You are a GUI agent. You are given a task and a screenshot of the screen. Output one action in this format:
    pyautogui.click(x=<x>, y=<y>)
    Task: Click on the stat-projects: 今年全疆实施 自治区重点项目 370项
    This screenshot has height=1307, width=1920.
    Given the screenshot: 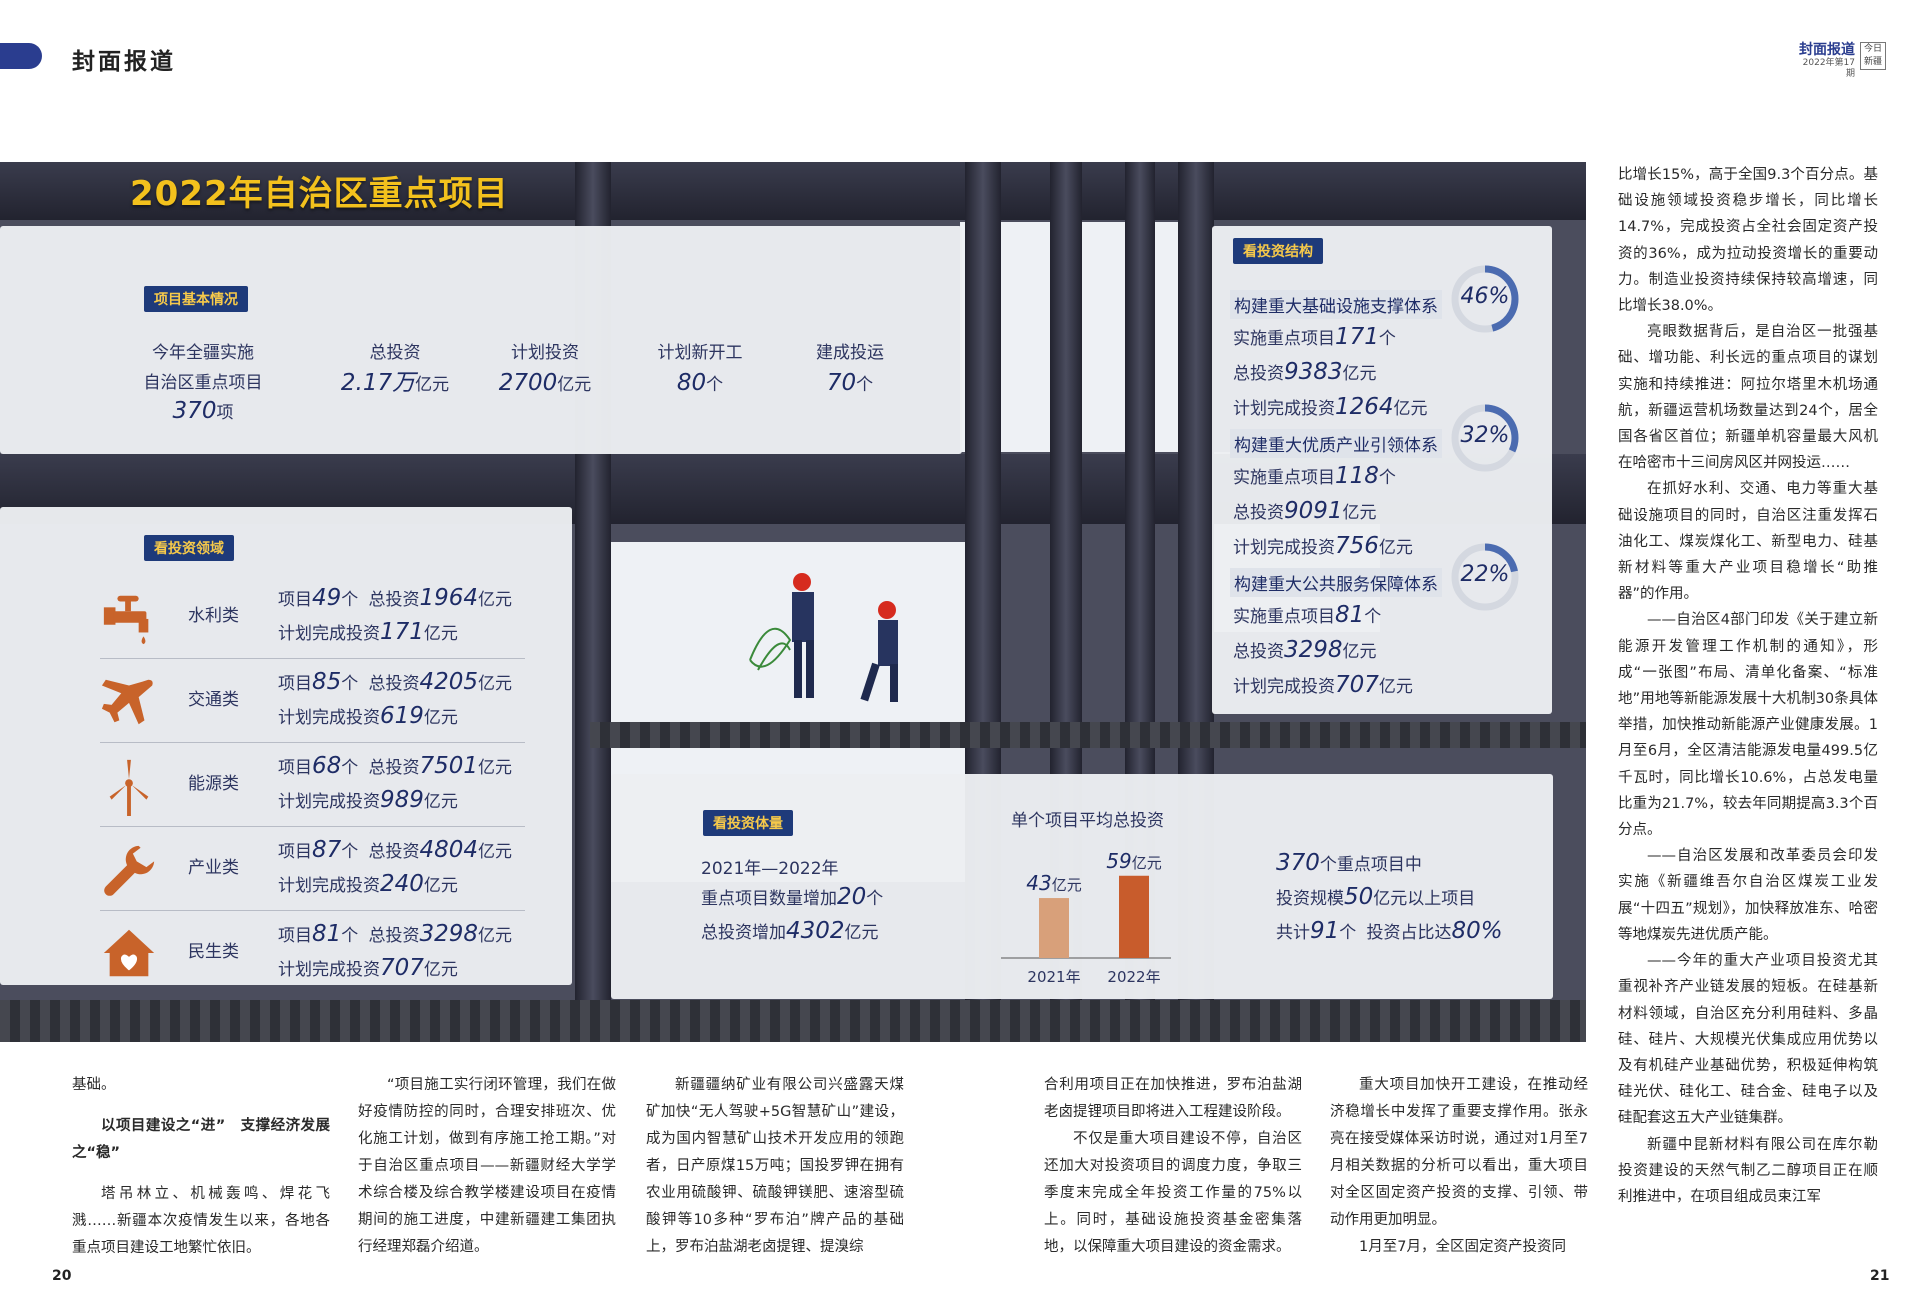 What is the action you would take?
    pyautogui.click(x=203, y=383)
    